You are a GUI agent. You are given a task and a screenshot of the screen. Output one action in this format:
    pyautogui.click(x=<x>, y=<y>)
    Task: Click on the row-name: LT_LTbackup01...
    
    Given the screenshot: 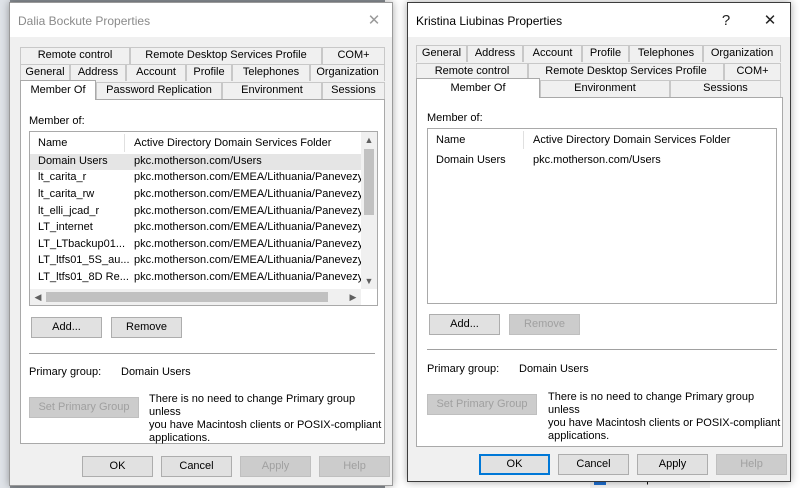 What is the action you would take?
    pyautogui.click(x=82, y=244)
    